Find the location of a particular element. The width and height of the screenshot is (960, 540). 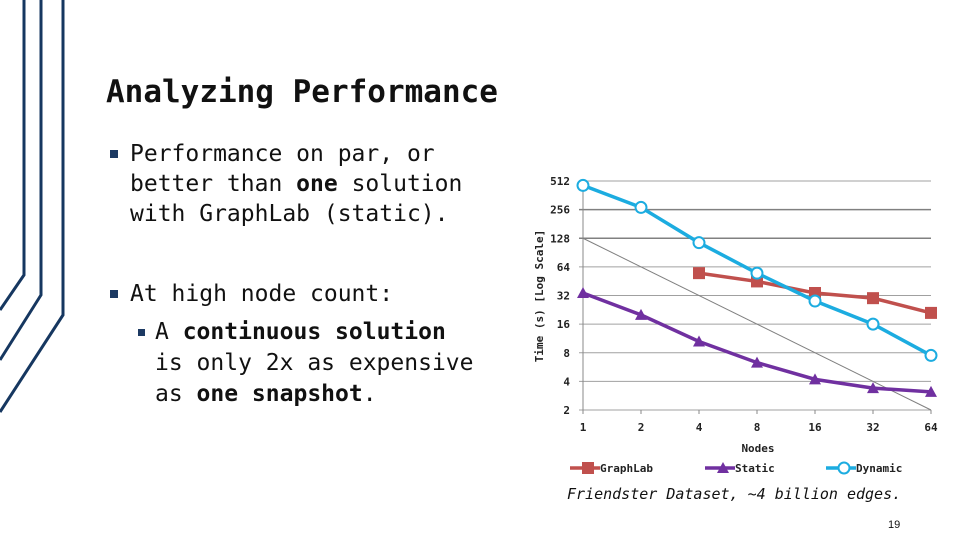

page-number: 19 is located at coordinates (894, 525).